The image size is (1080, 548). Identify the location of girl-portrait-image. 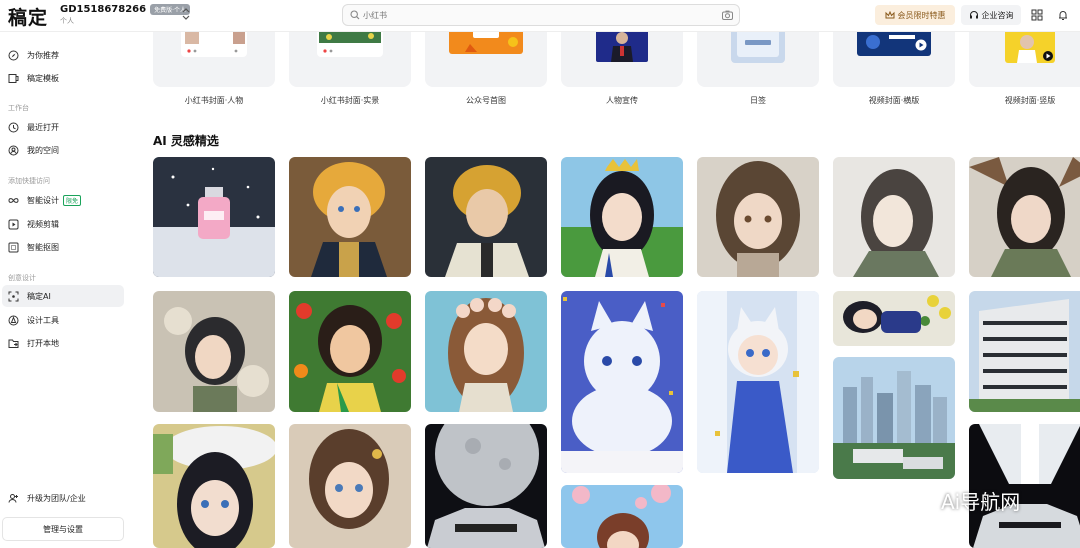
(758, 217).